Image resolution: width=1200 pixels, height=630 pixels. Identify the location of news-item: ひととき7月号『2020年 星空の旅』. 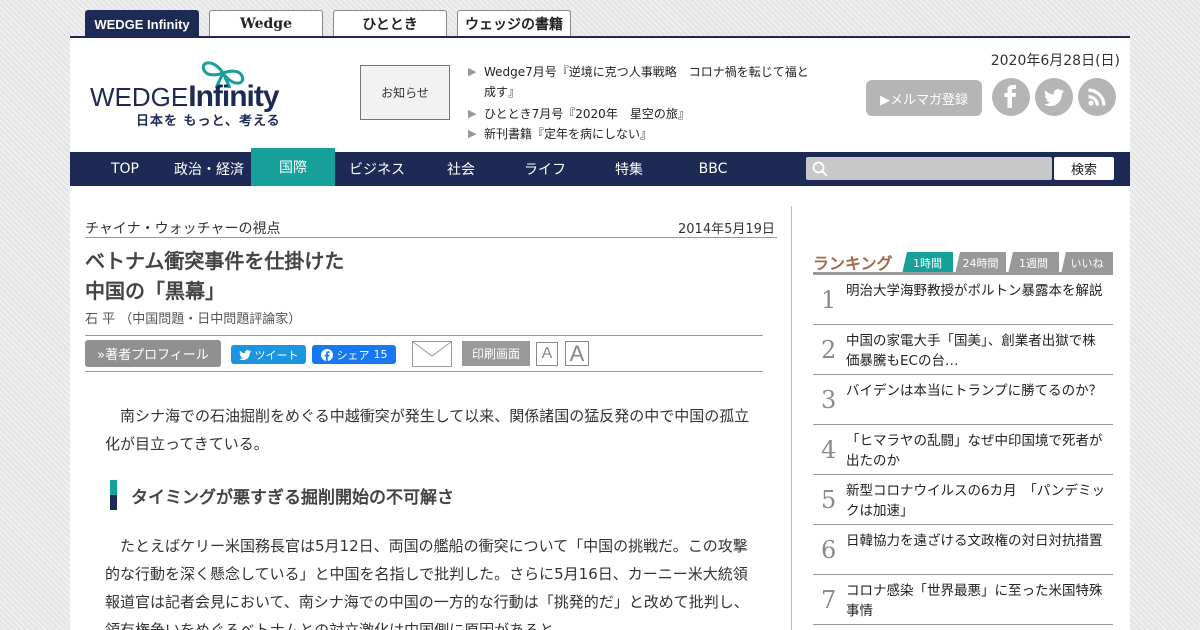
(640, 114).